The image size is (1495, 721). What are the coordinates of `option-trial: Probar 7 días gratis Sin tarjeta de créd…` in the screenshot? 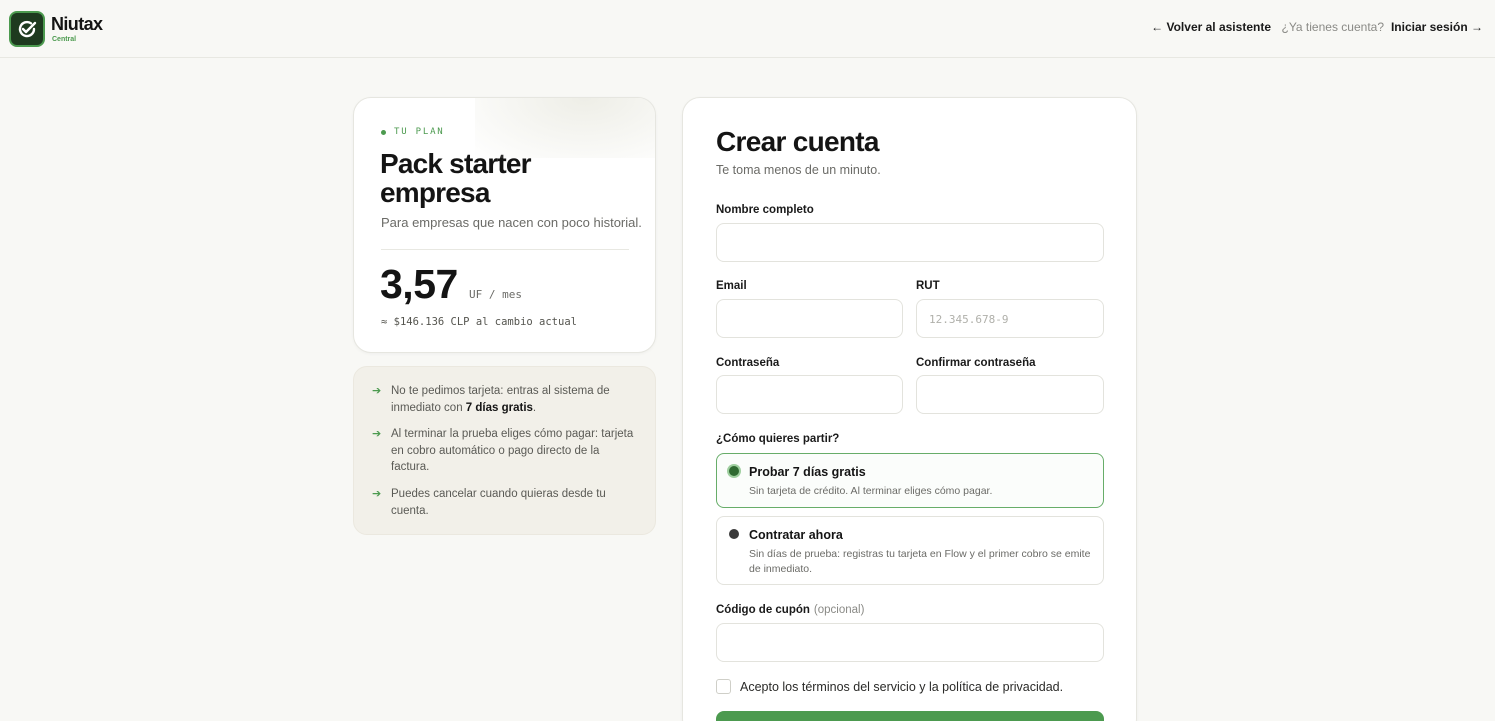 It's located at (910, 480).